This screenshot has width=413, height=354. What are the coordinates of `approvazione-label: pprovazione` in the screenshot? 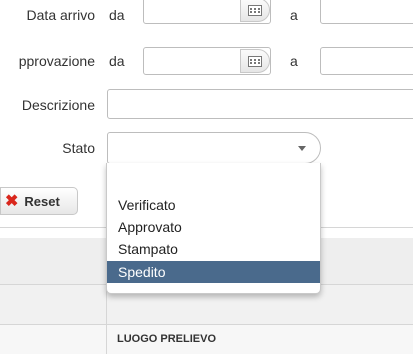 It's located at (56, 61).